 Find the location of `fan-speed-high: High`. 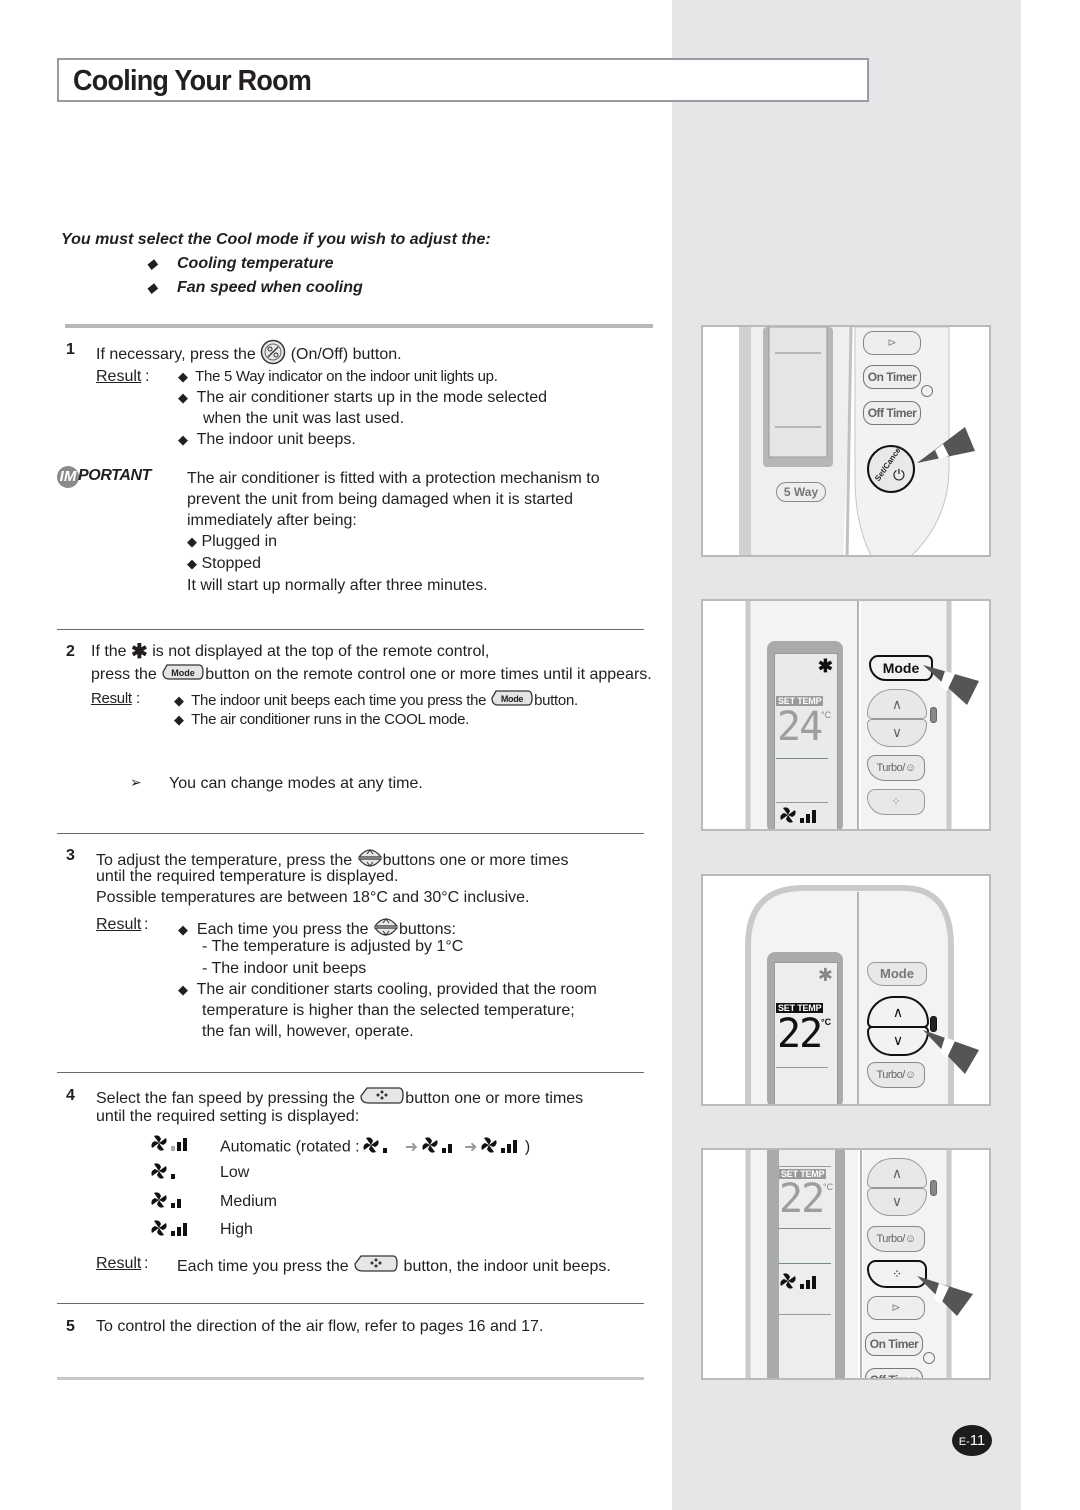

fan-speed-high: High is located at coordinates (201, 1233).